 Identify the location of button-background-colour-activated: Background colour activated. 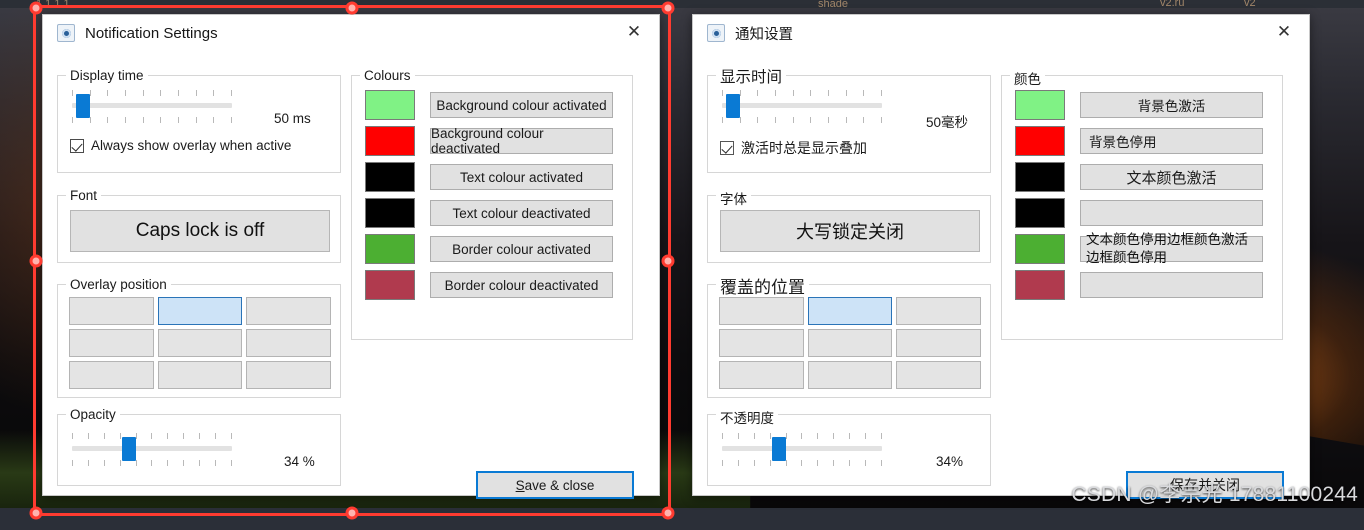
(521, 105).